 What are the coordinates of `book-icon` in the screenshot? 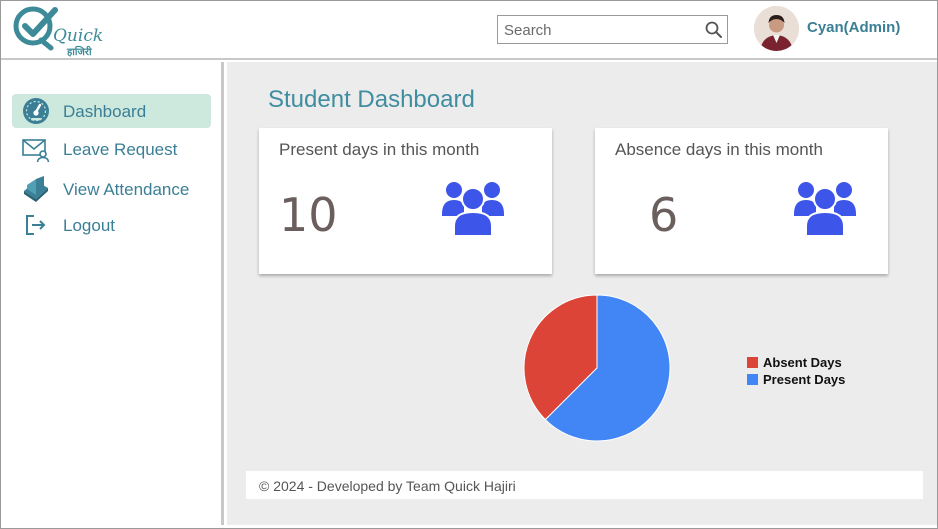 It's located at (36, 189).